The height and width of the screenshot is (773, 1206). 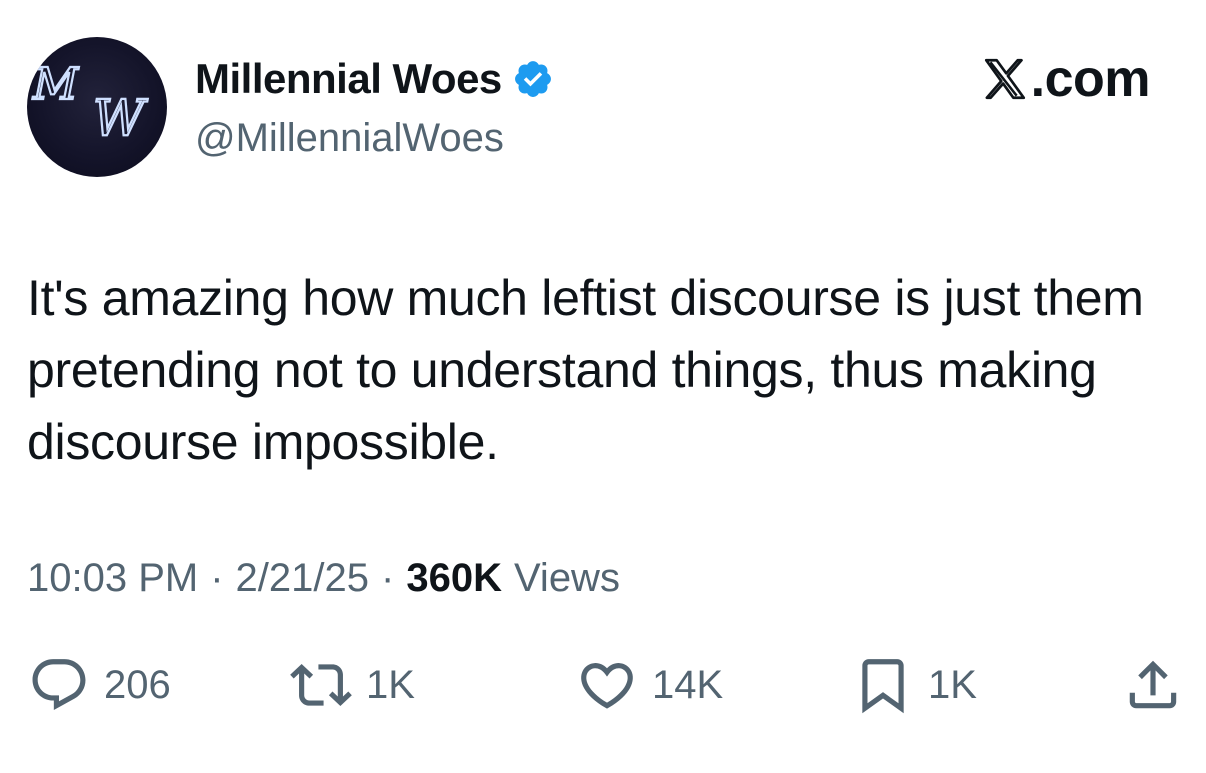 I want to click on tweet-time: 10:03 PM, so click(x=112, y=578).